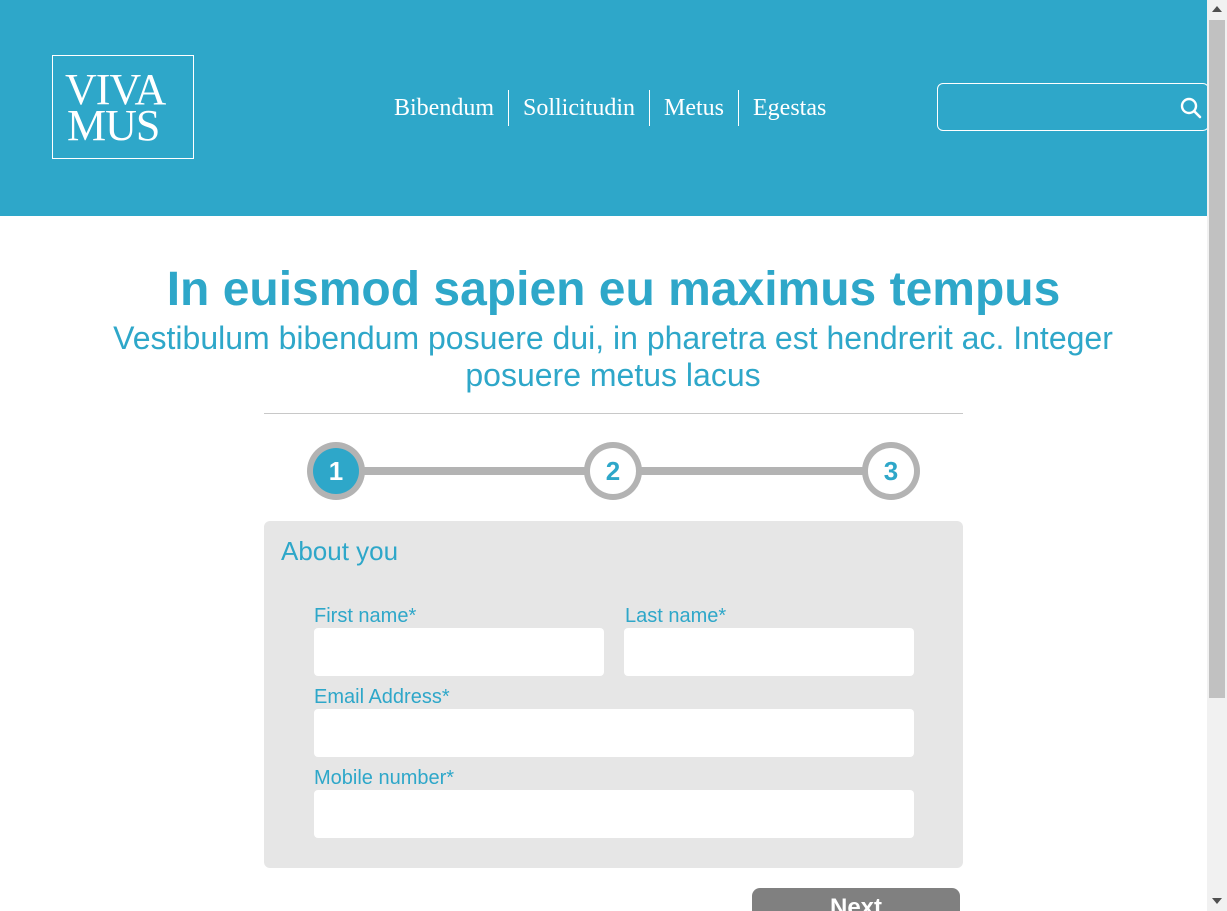  I want to click on step-2-number: 2, so click(613, 471).